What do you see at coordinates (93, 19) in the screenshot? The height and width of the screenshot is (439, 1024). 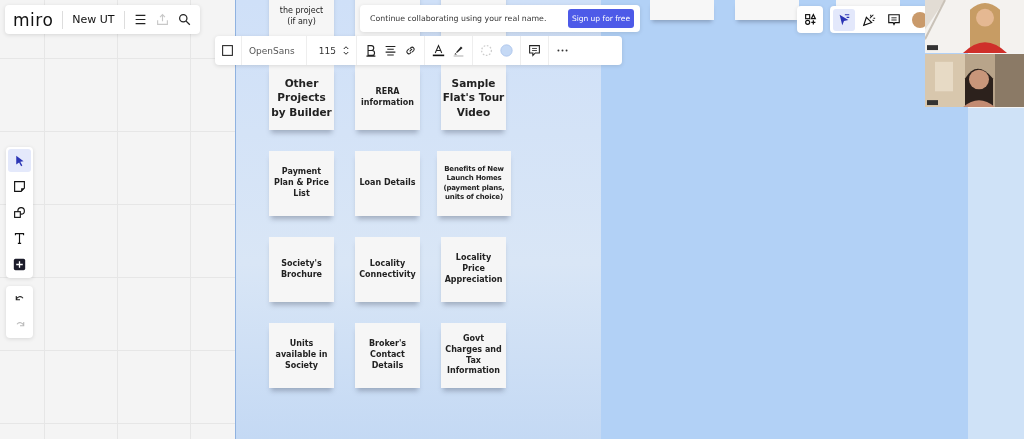 I see `board-name: New UT` at bounding box center [93, 19].